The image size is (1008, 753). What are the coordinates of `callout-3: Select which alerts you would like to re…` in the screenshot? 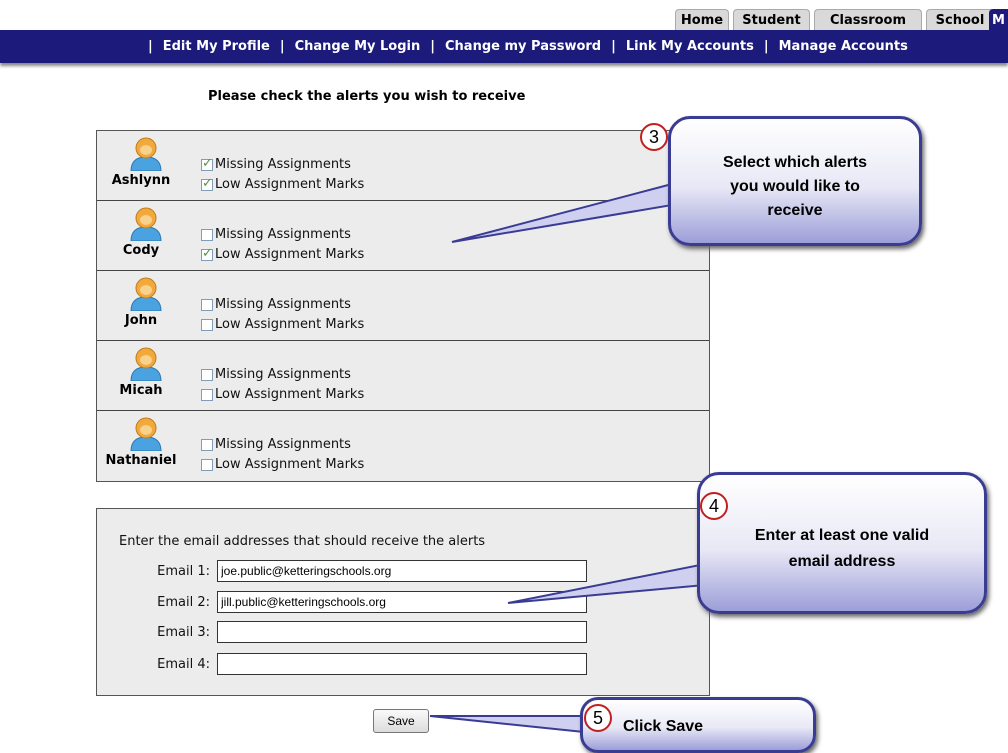 It's located at (795, 181).